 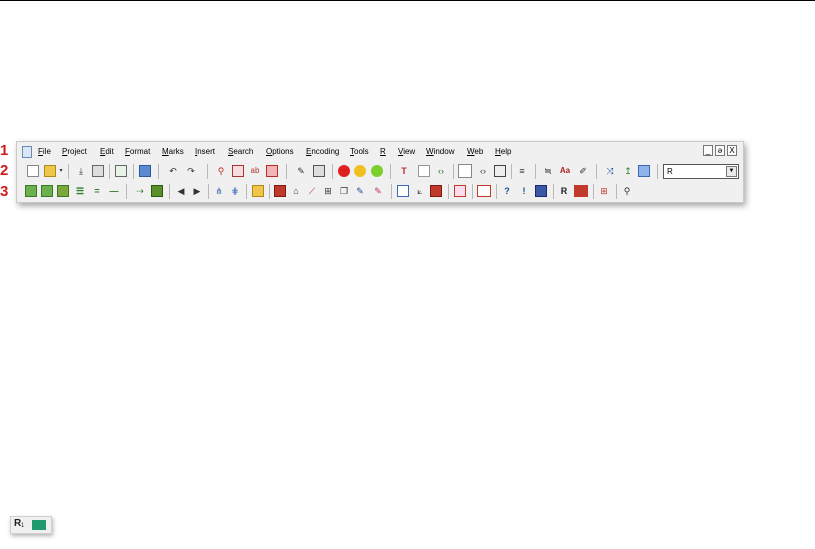 What do you see at coordinates (522, 171) in the screenshot?
I see `wrap-icon: ≡` at bounding box center [522, 171].